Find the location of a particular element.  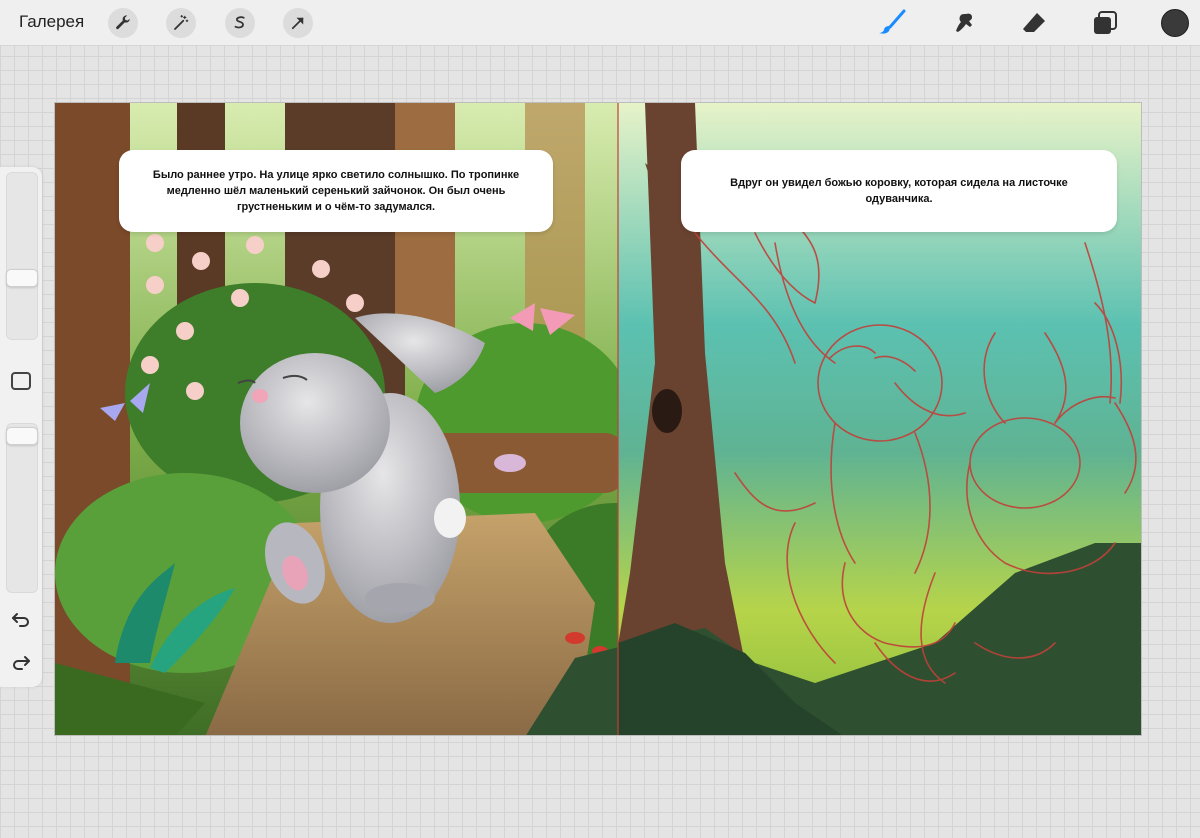

left-sidebar is located at coordinates (21, 427).